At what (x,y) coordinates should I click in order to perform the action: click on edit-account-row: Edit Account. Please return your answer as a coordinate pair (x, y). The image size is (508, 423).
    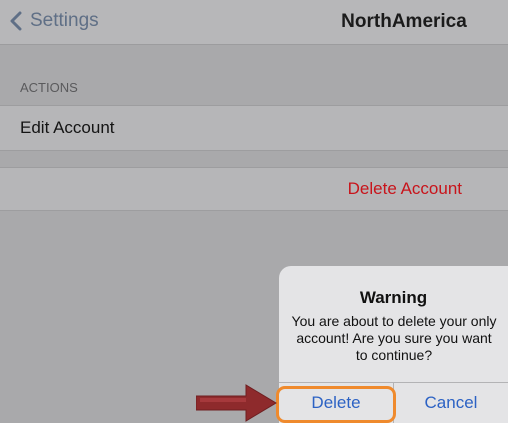
    Looking at the image, I should click on (254, 128).